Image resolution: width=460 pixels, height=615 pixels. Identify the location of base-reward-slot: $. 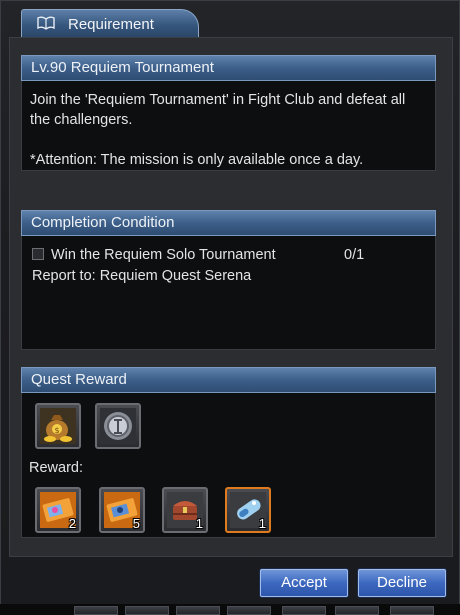
(58, 426).